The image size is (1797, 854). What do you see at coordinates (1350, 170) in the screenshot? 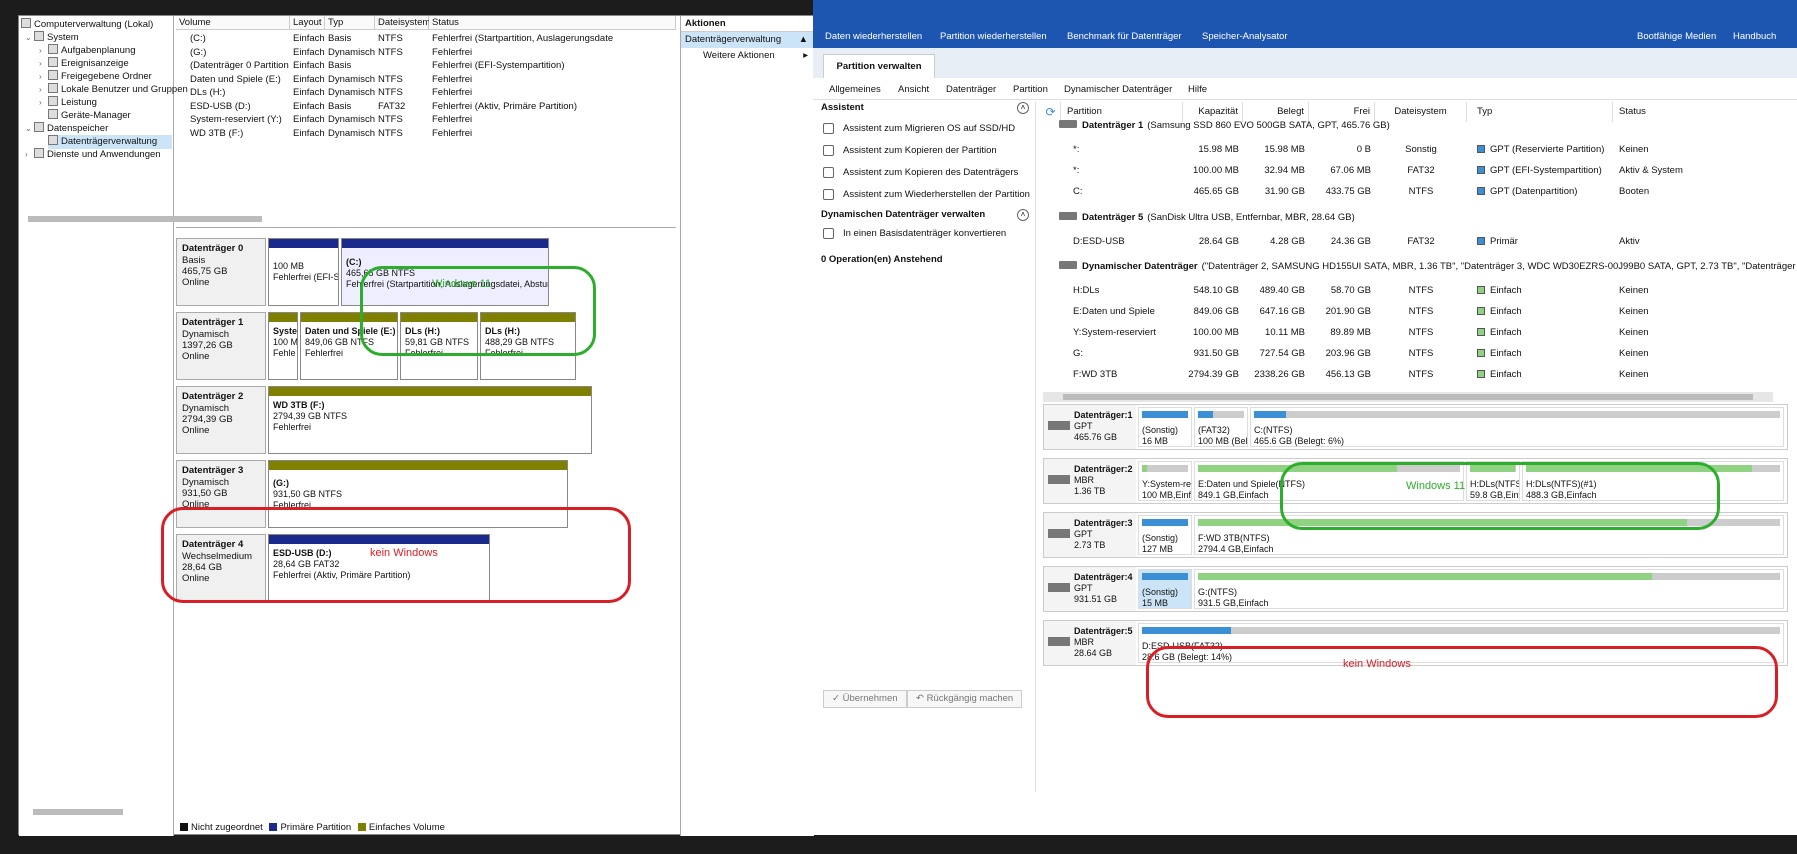
I see `partition-cell: 67.06 MB` at bounding box center [1350, 170].